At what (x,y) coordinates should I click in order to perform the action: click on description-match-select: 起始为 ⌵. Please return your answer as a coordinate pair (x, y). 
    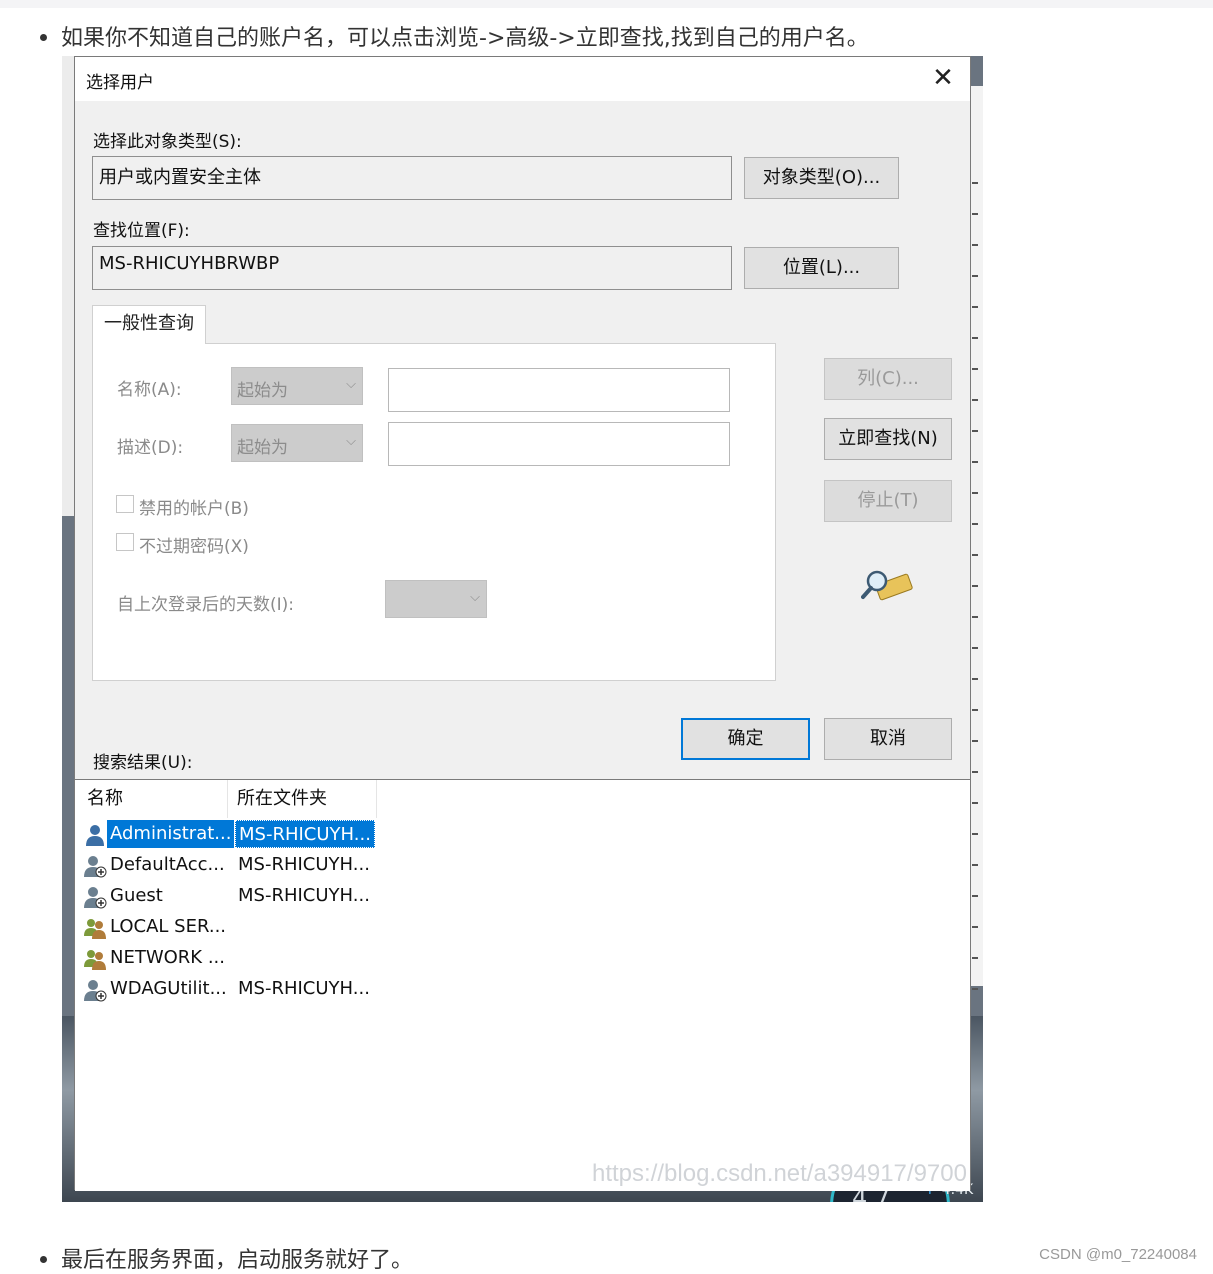
    Looking at the image, I should click on (297, 443).